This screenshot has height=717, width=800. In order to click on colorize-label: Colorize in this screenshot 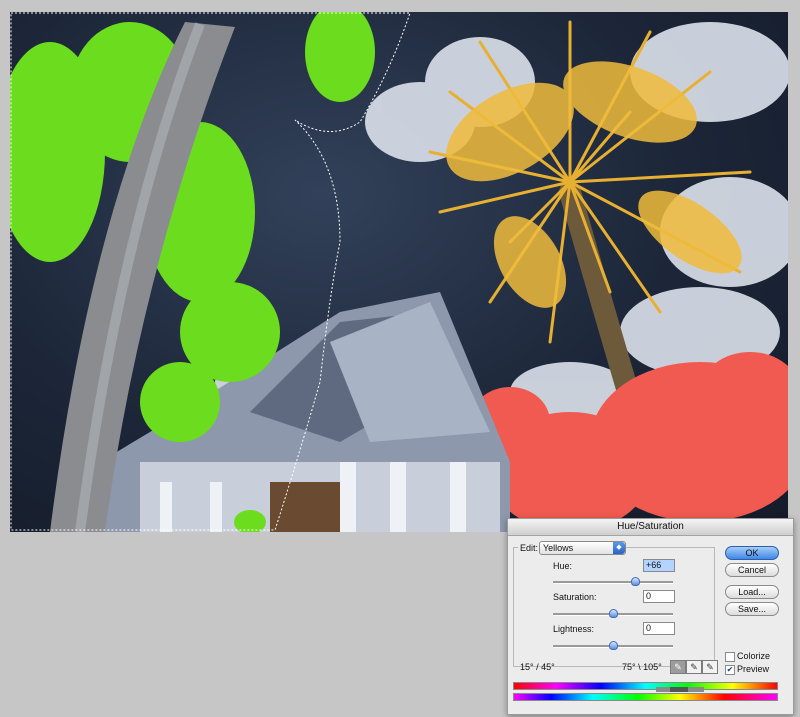, I will do `click(754, 656)`.